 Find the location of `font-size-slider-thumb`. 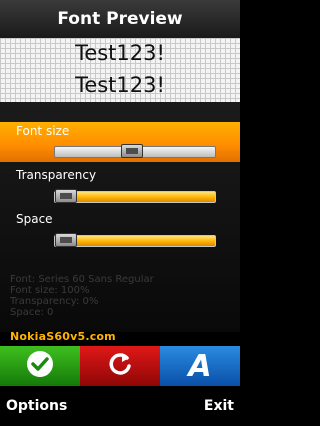

font-size-slider-thumb is located at coordinates (132, 151).